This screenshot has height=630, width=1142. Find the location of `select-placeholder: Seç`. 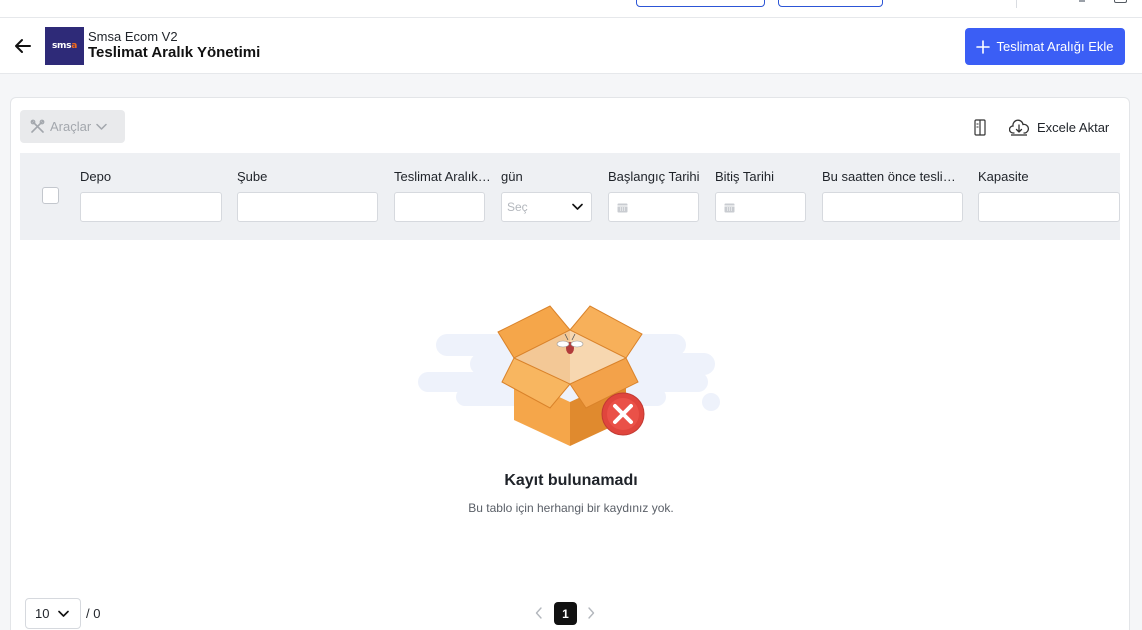

select-placeholder: Seç is located at coordinates (517, 207).